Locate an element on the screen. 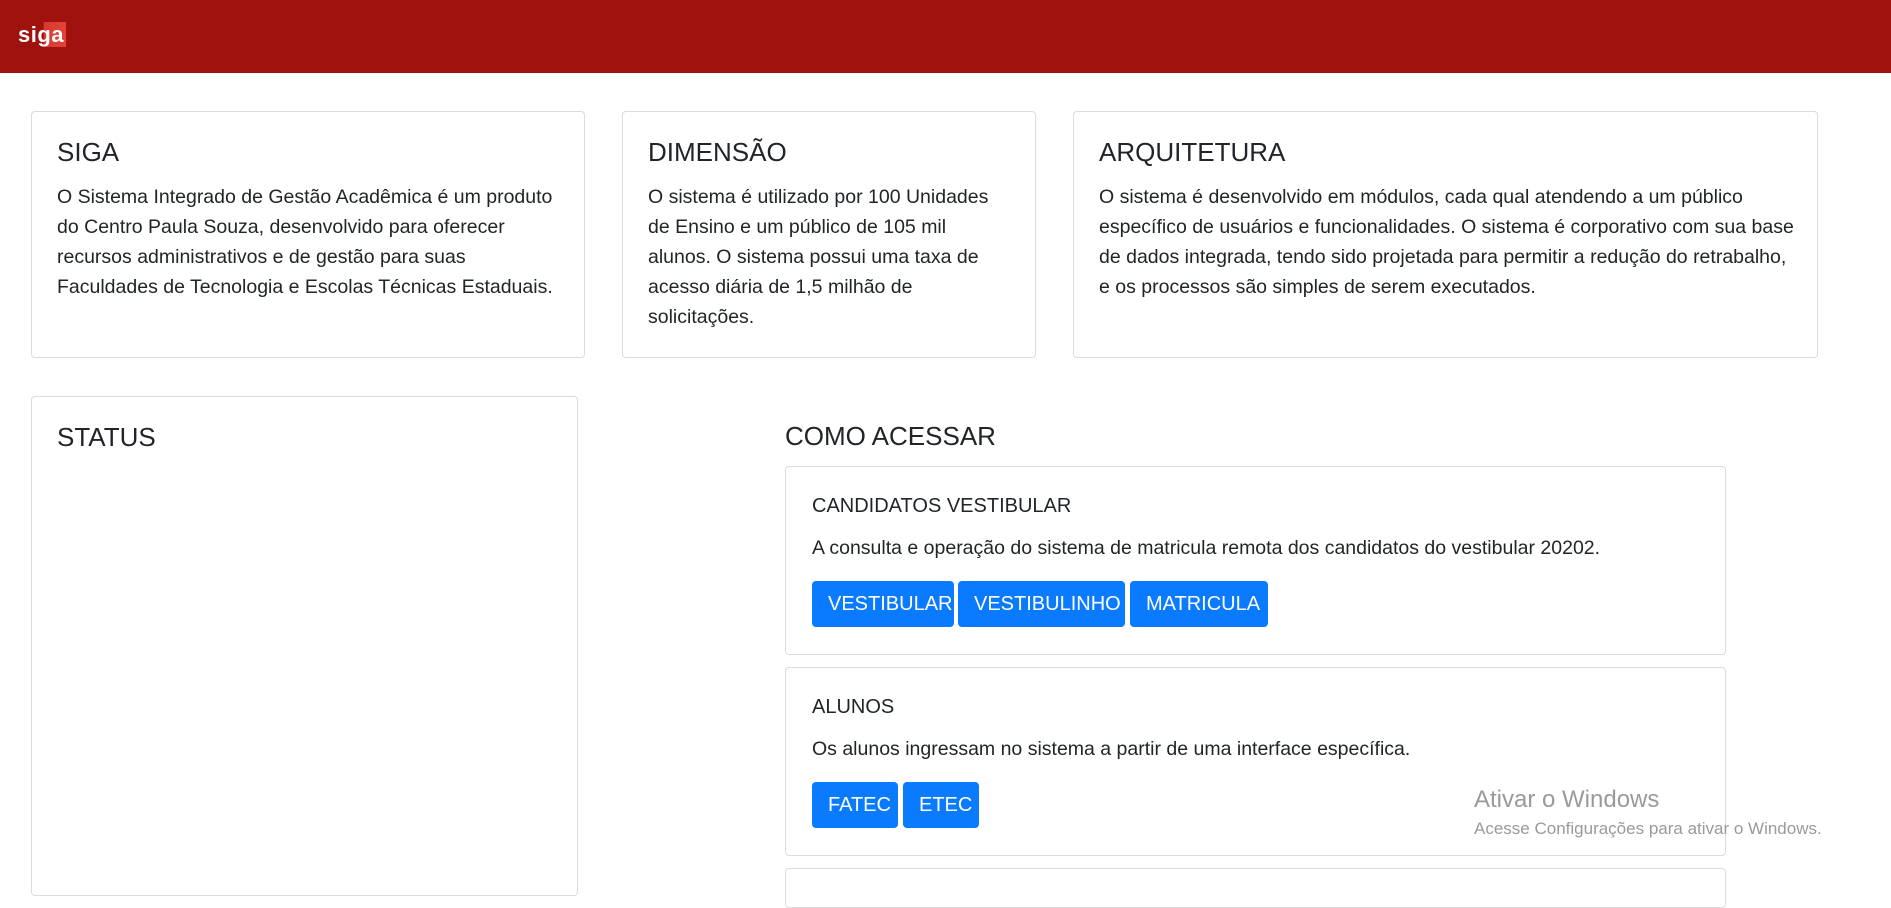 The width and height of the screenshot is (1891, 908). vestibulinho-button: VESTIBULINHO is located at coordinates (1041, 604).